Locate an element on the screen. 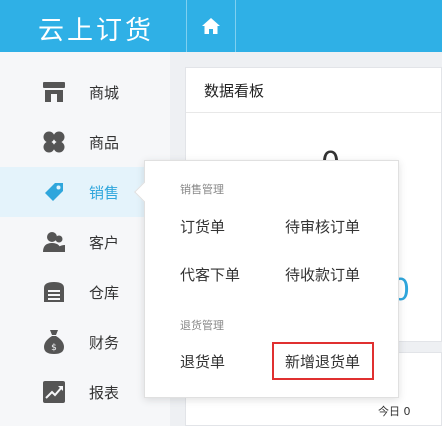  home-button is located at coordinates (211, 26).